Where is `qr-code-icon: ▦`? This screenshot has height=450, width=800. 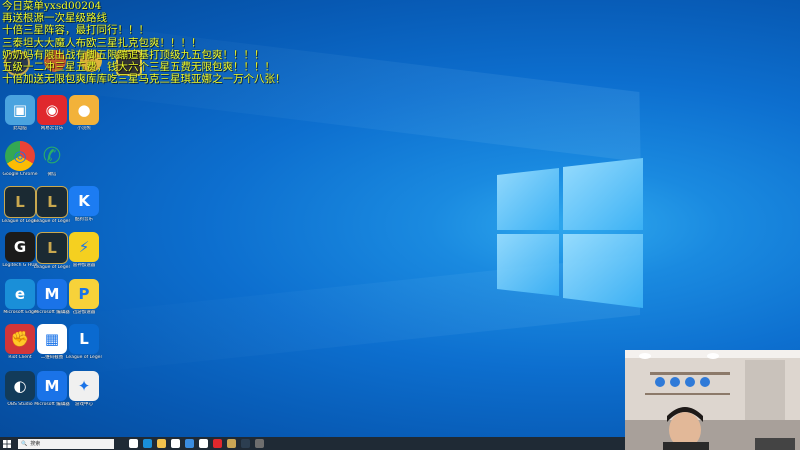 qr-code-icon: ▦ is located at coordinates (52, 339).